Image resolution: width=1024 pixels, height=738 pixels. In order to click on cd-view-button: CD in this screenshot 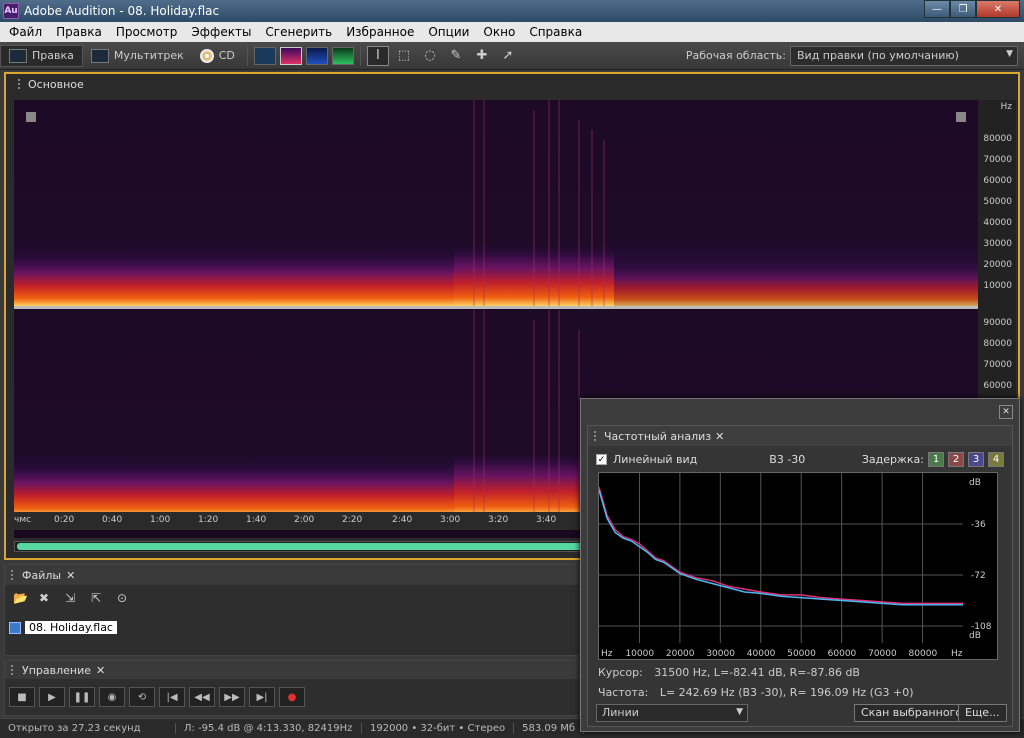, I will do `click(217, 56)`.